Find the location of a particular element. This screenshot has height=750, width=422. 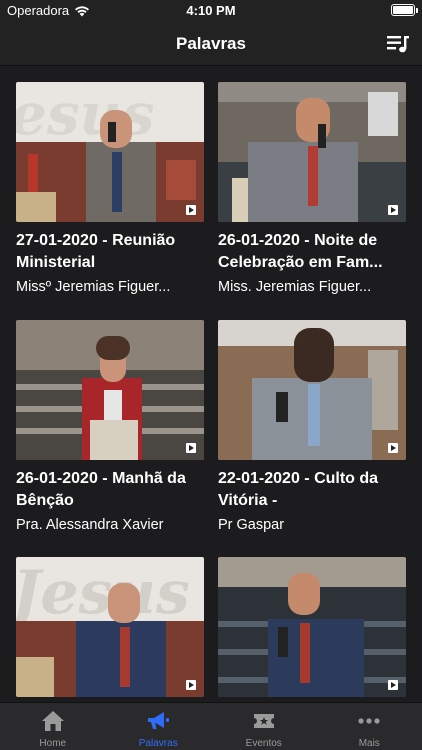

ticket-icon is located at coordinates (264, 721).